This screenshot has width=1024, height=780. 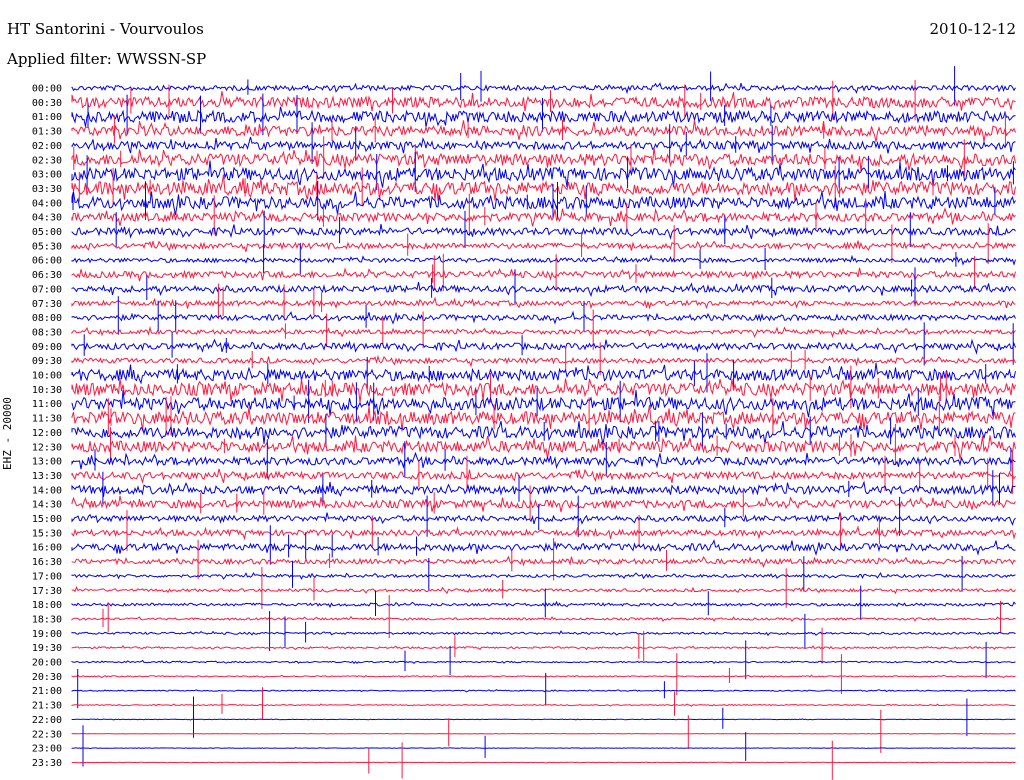 I want to click on time-label: 11:30, so click(x=47, y=419).